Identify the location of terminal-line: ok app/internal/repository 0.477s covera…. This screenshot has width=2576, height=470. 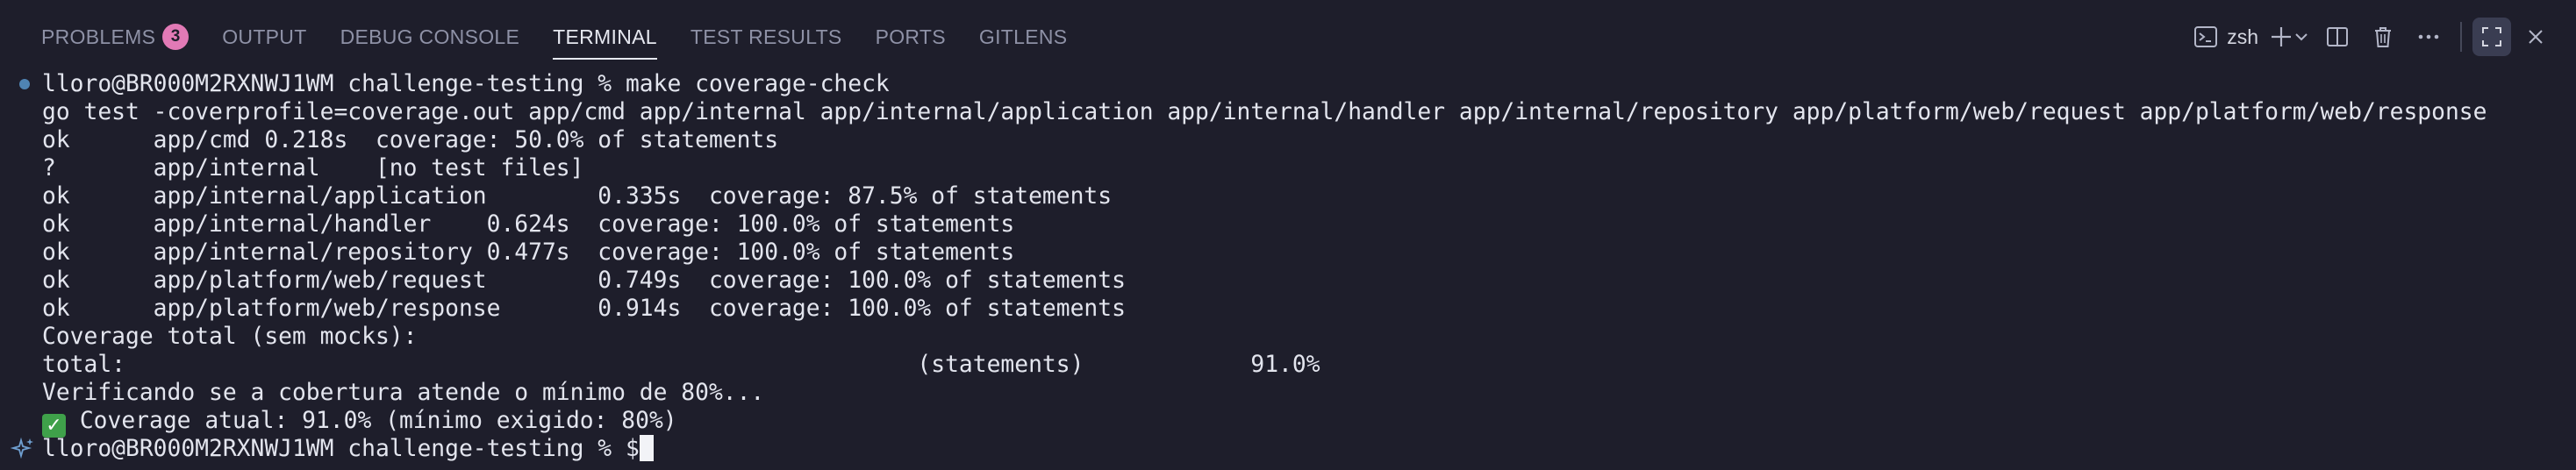
(528, 253).